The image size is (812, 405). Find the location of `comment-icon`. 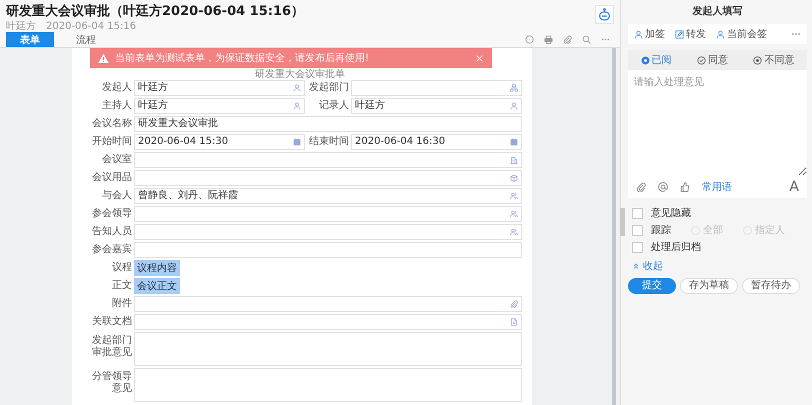

comment-icon is located at coordinates (529, 39).